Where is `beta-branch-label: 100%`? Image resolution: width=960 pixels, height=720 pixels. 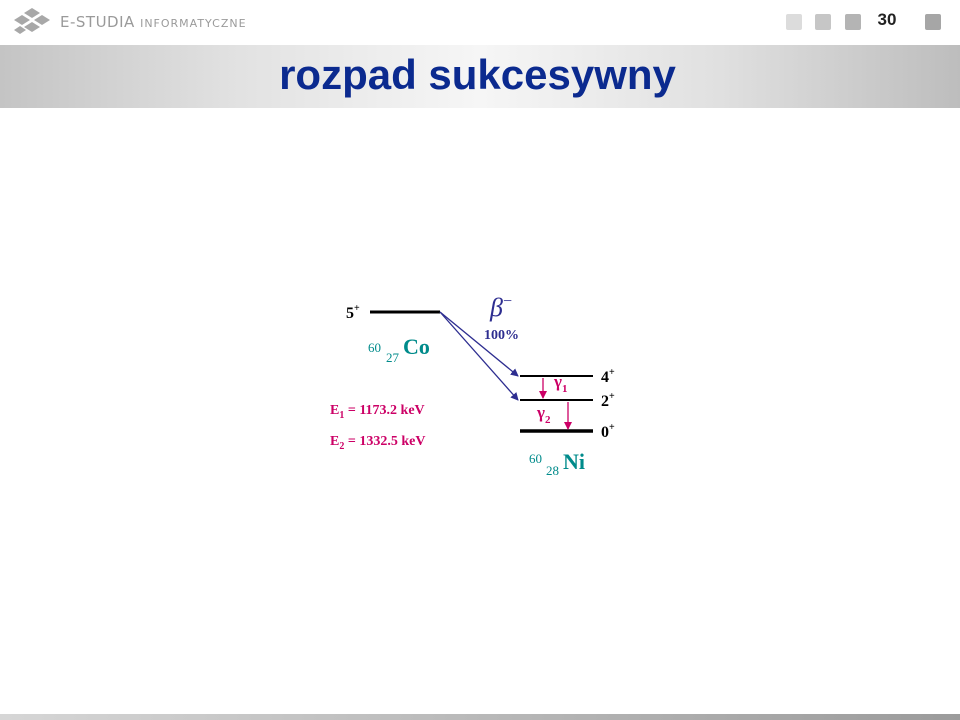
beta-branch-label: 100% is located at coordinates (501, 335).